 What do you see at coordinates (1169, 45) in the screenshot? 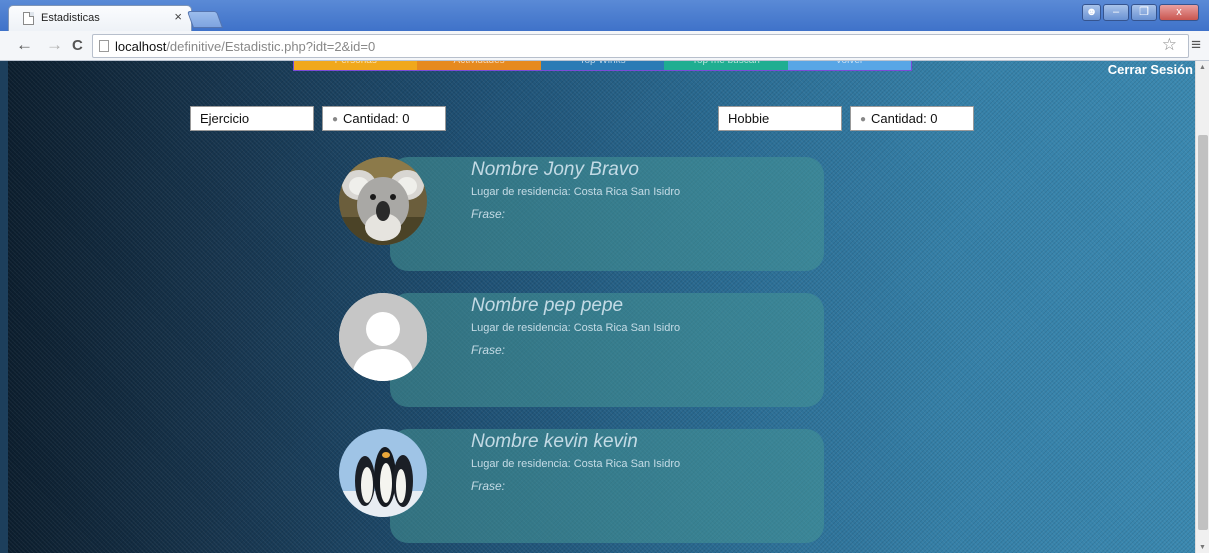
I see `bookmark-star-icon: ☆` at bounding box center [1169, 45].